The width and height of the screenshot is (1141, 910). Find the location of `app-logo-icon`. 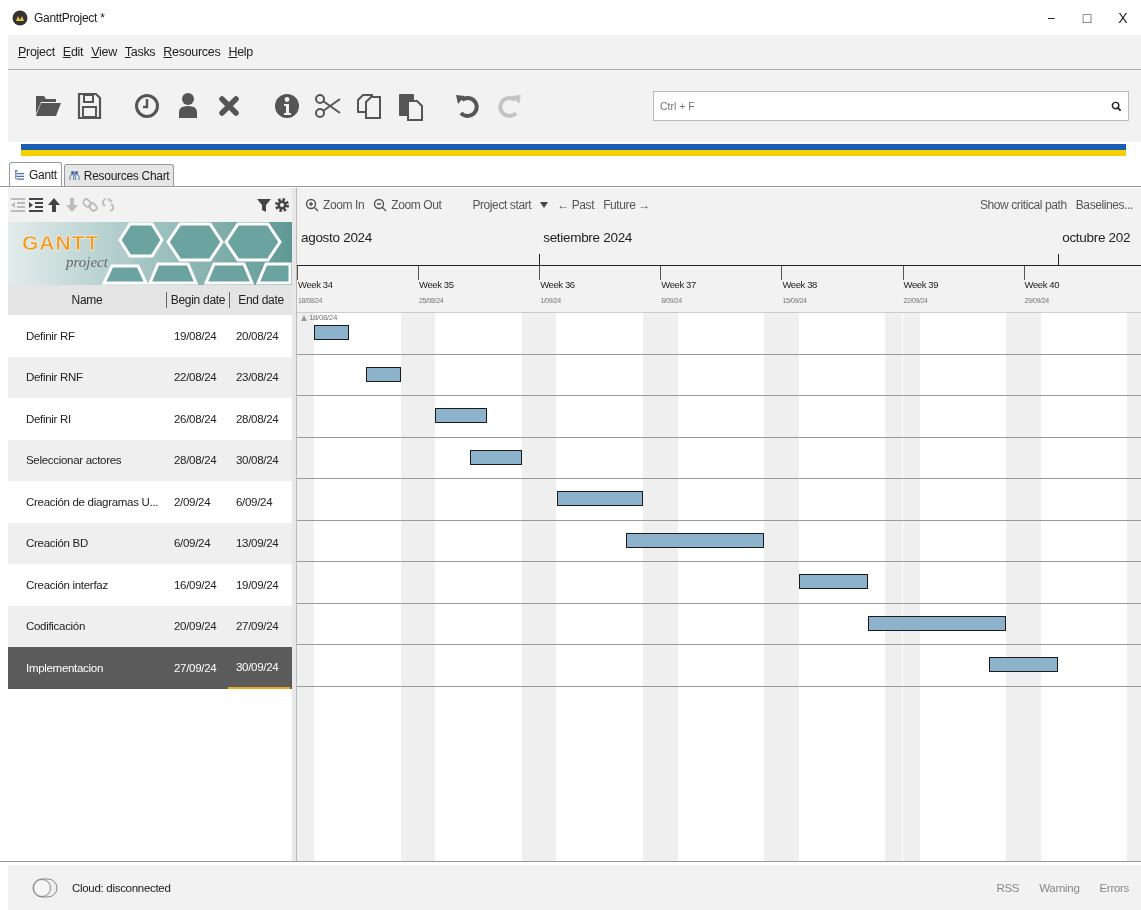

app-logo-icon is located at coordinates (20, 17).